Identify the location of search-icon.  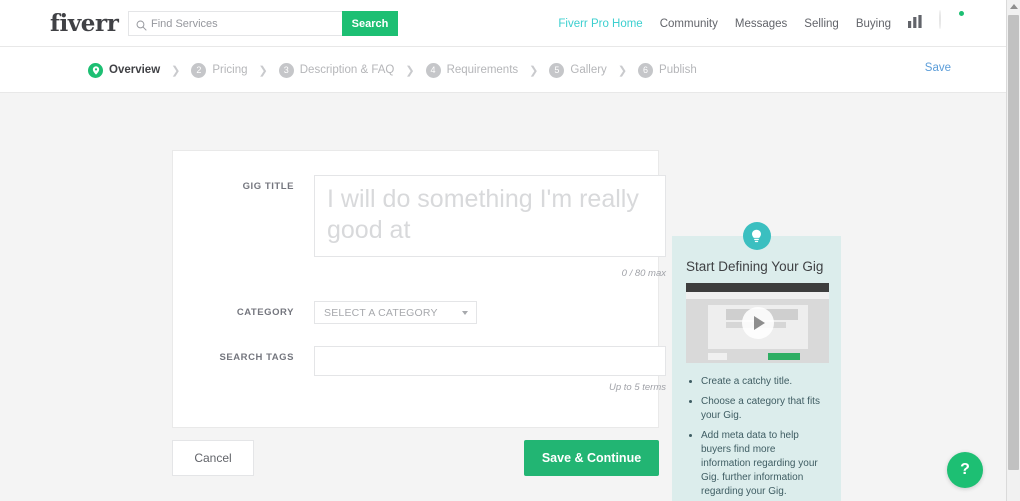
(141, 24).